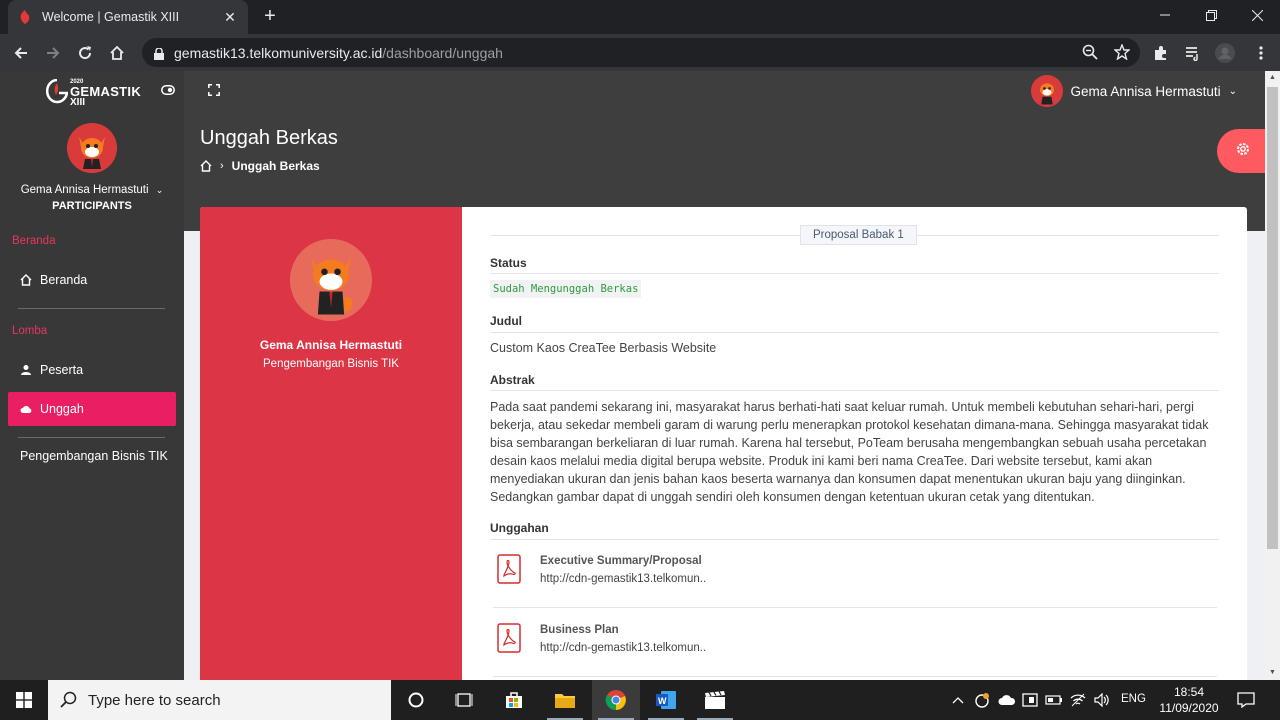 Image resolution: width=1280 pixels, height=720 pixels. I want to click on page-scrollbar: ▲ ▼, so click(1272, 375).